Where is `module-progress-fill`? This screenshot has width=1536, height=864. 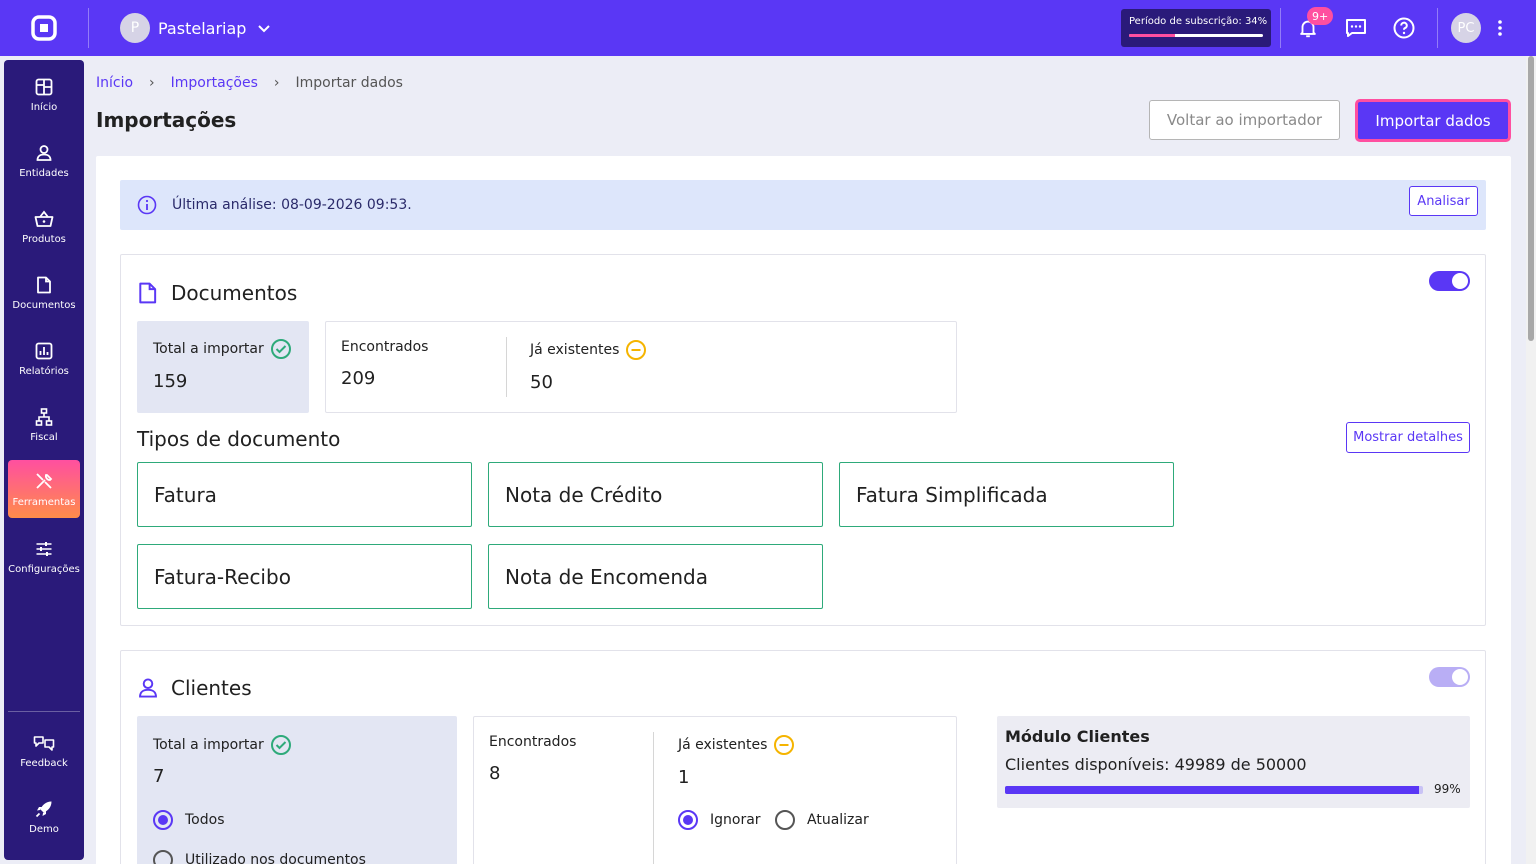
module-progress-fill is located at coordinates (1212, 790).